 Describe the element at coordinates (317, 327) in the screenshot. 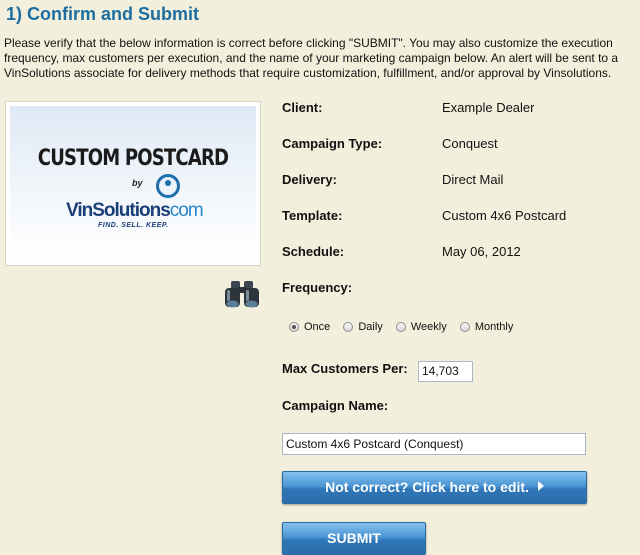

I see `radio-once-label: Once` at that location.